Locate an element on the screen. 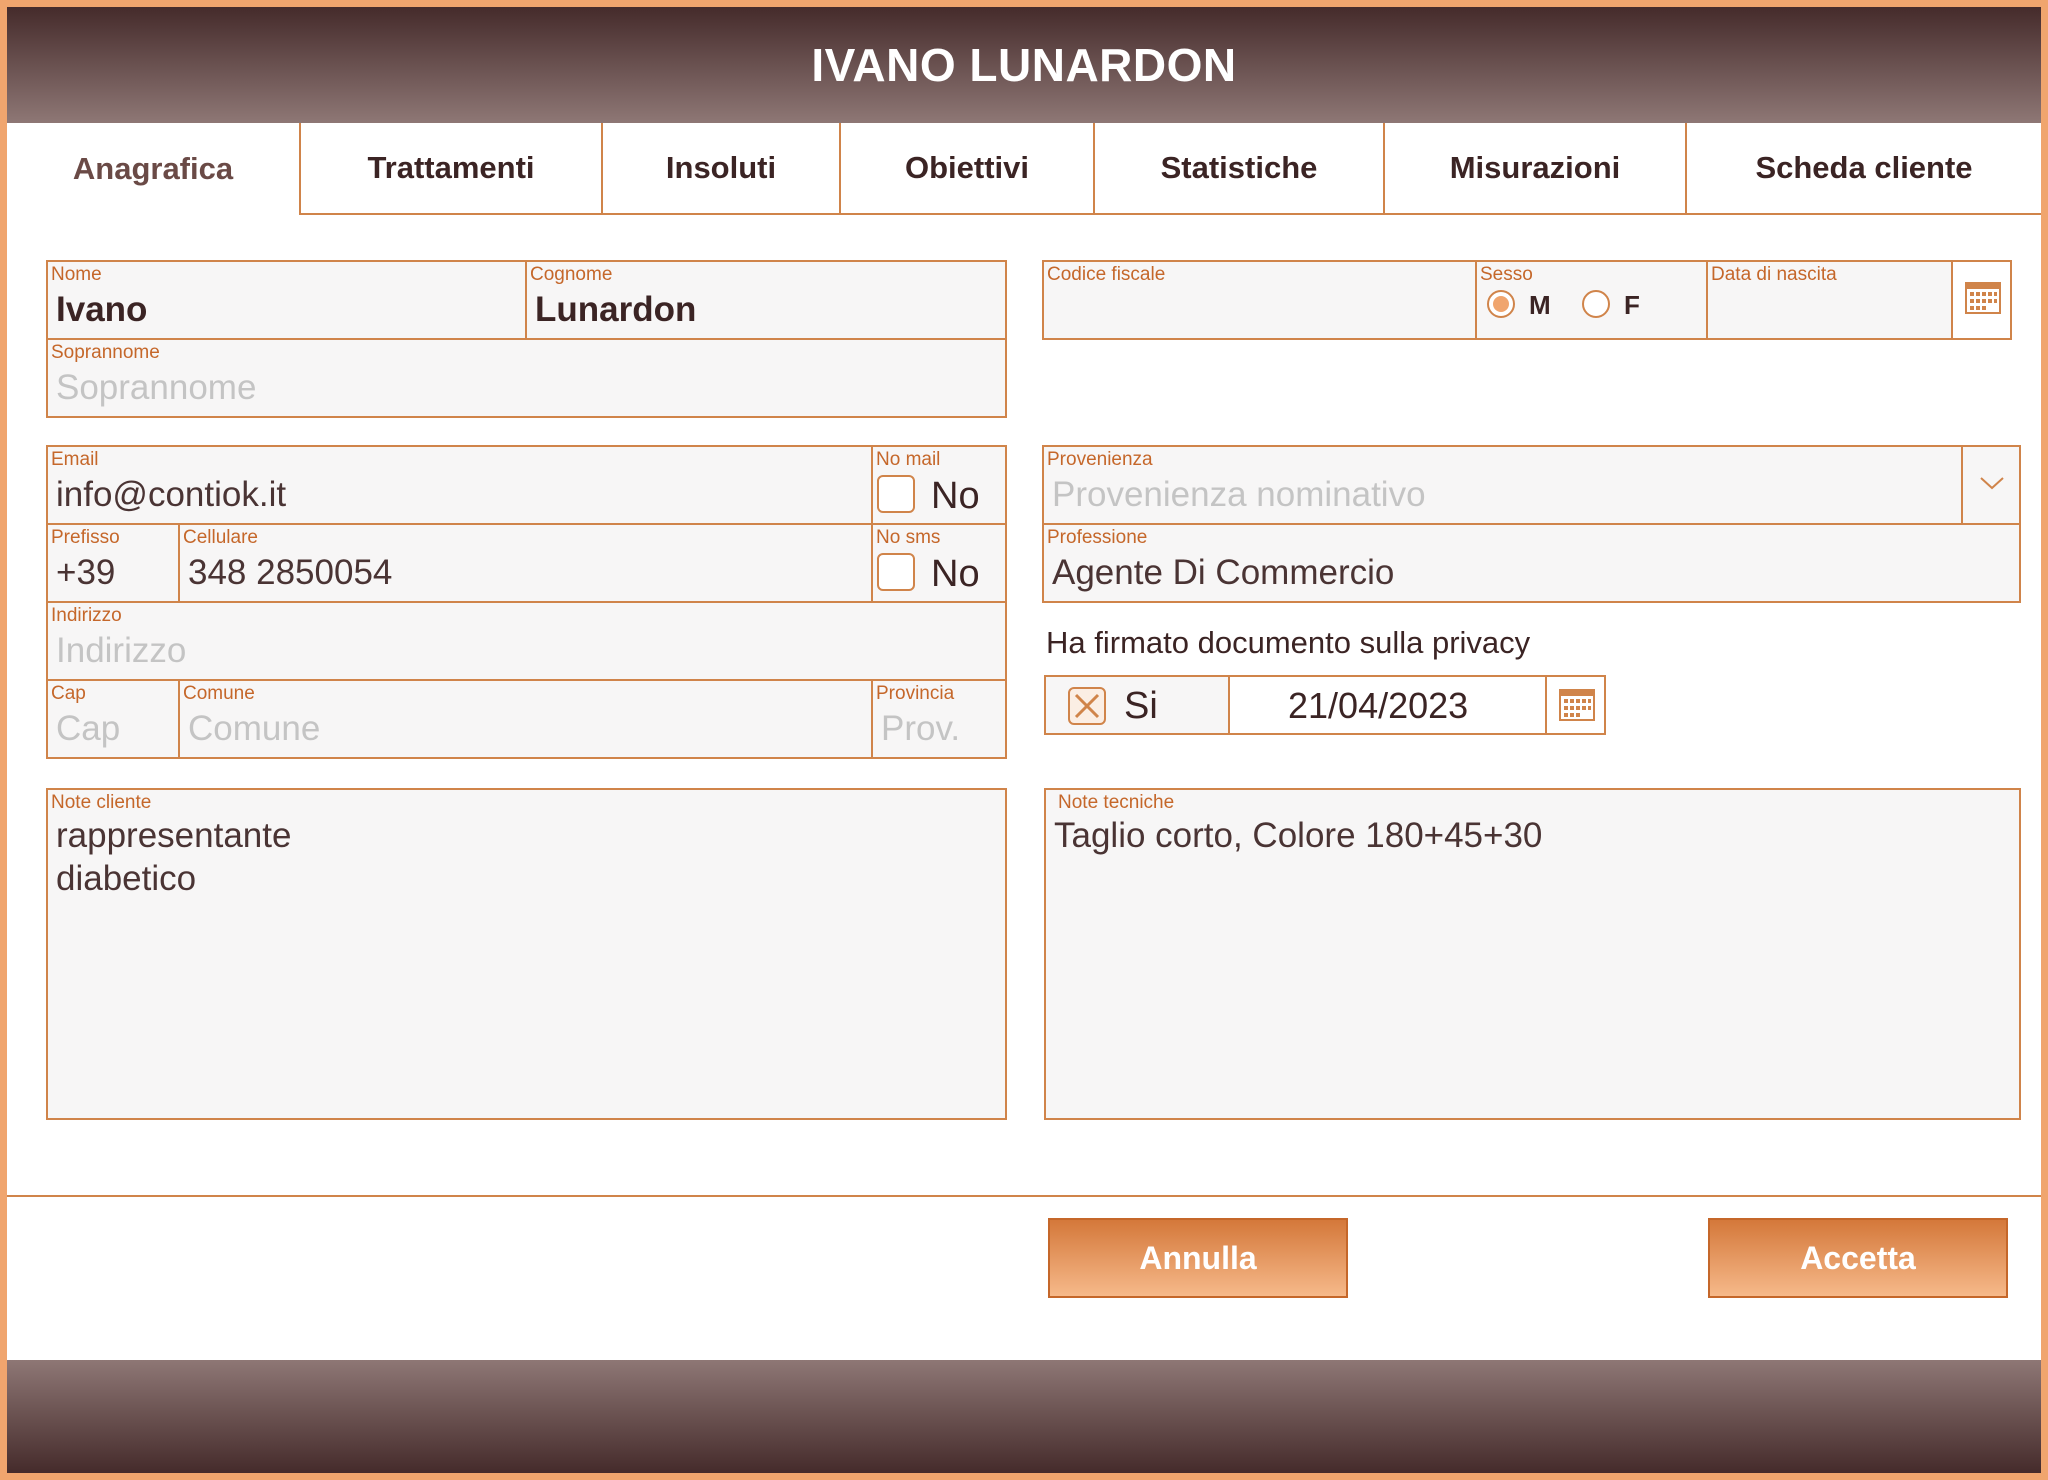  no-sms-label: No sms is located at coordinates (908, 538).